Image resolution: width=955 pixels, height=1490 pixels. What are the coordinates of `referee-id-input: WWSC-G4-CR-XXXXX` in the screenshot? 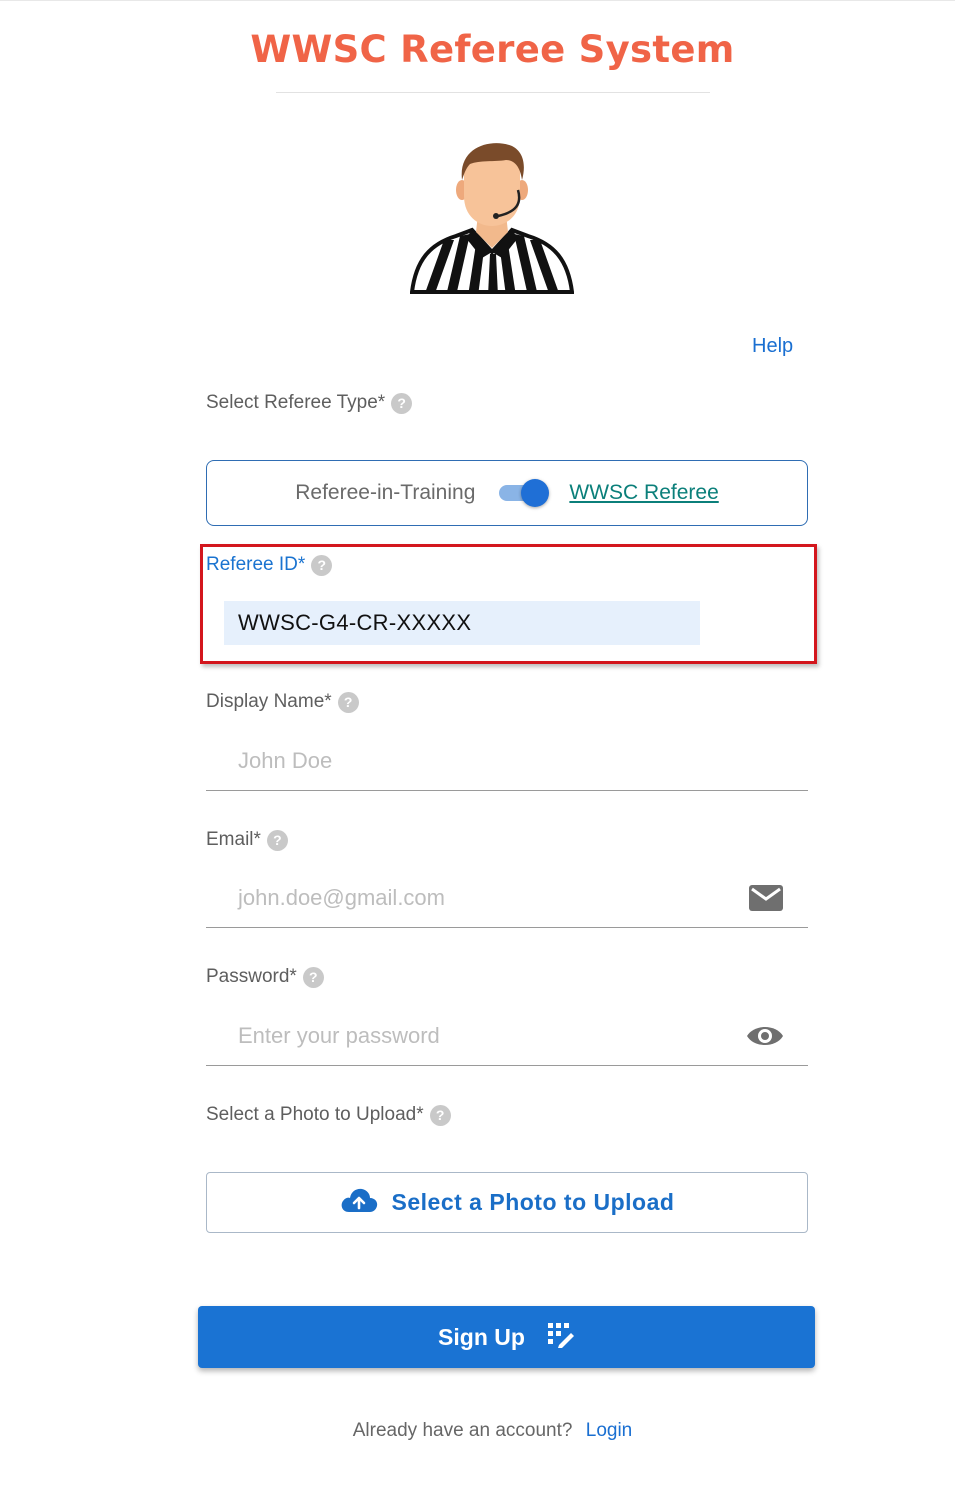 It's located at (462, 623).